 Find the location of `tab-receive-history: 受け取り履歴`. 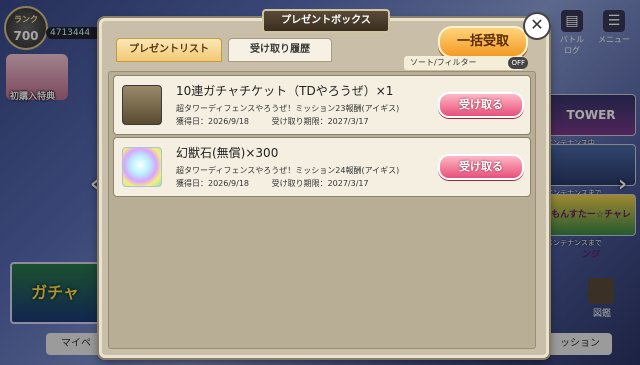

tab-receive-history: 受け取り履歴 is located at coordinates (280, 50).